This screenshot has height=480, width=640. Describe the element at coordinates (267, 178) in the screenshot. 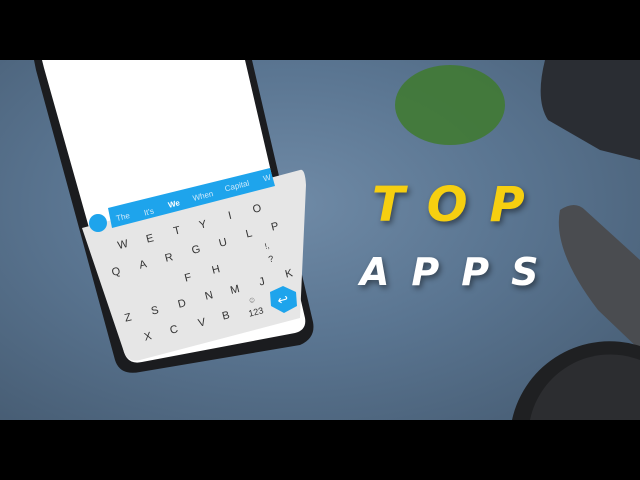

I see `suggestion: W` at that location.